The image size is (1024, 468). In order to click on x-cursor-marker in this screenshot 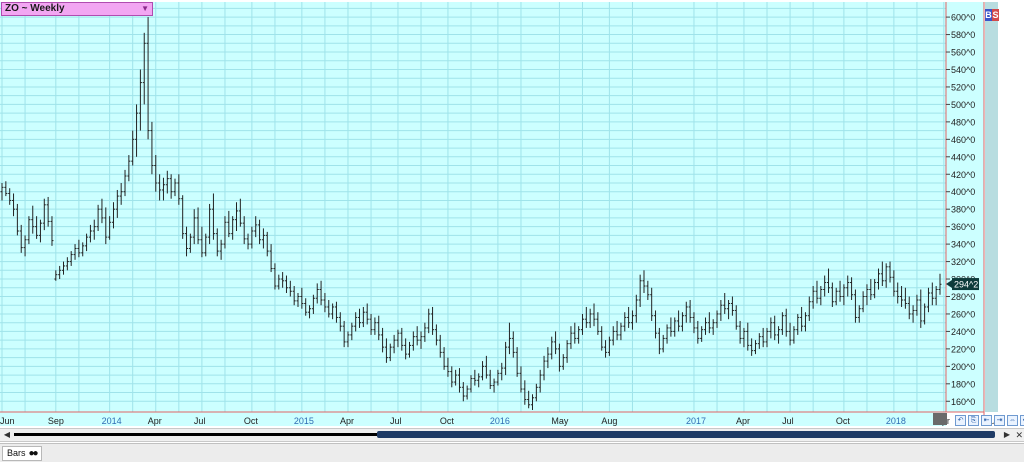, I will do `click(940, 419)`.